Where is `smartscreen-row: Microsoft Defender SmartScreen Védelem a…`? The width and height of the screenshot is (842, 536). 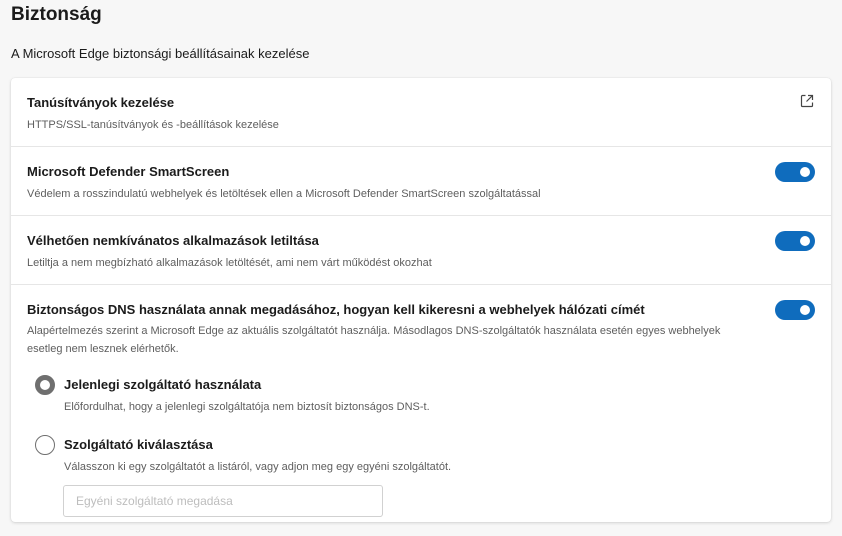
smartscreen-row: Microsoft Defender SmartScreen Védelem a… is located at coordinates (421, 181).